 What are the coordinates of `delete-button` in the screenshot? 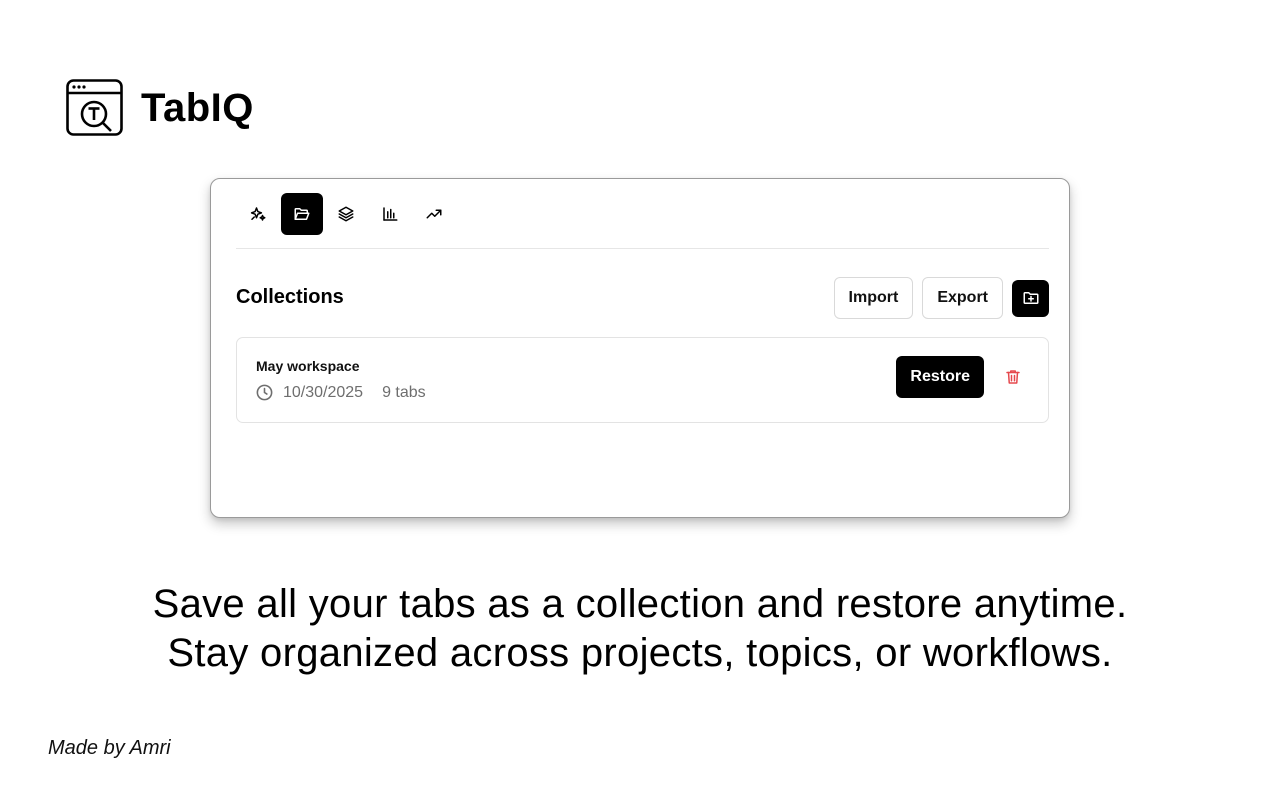 It's located at (1013, 377).